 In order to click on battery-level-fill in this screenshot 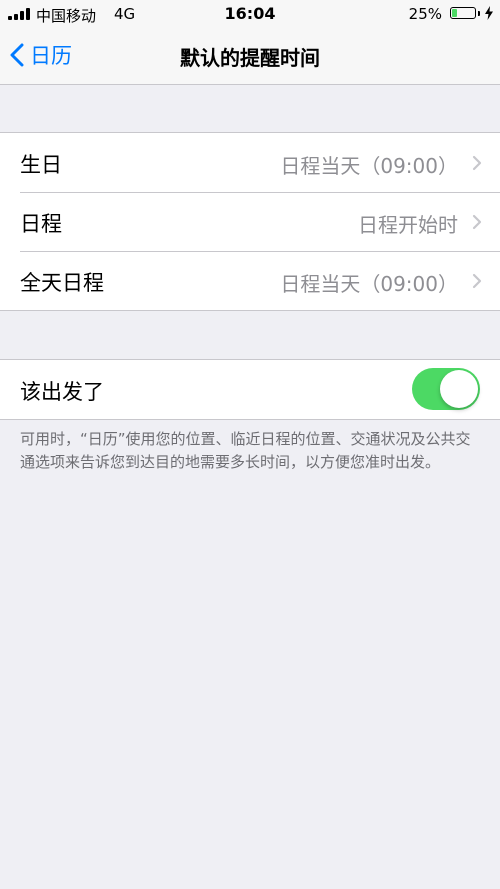, I will do `click(454, 13)`.